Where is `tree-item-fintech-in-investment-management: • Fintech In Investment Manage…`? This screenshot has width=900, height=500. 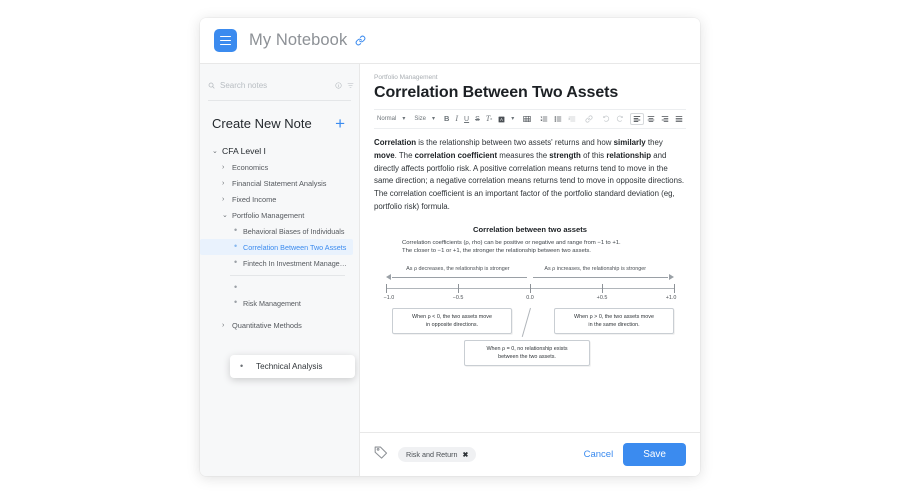
tree-item-fintech-in-investment-management: • Fintech In Investment Manage… is located at coordinates (279, 263).